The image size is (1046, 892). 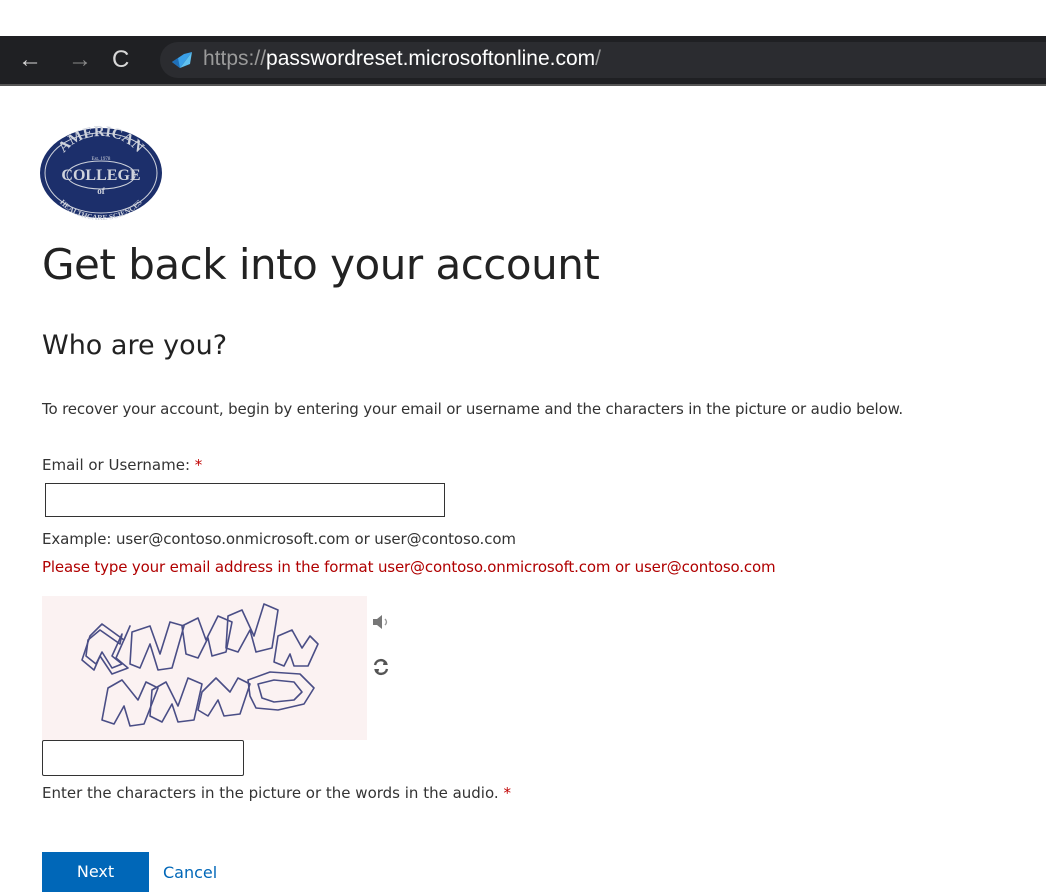 I want to click on back-button: ←, so click(x=30, y=60).